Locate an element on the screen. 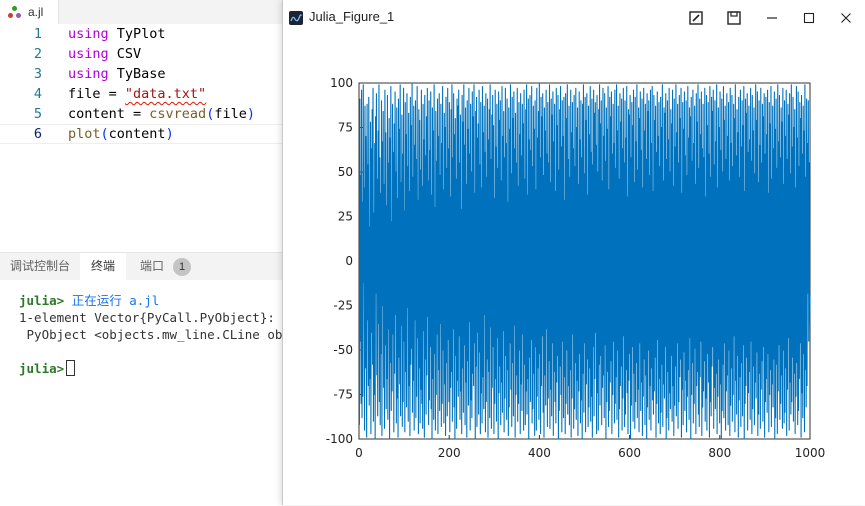  code-token: content is located at coordinates (137, 134).